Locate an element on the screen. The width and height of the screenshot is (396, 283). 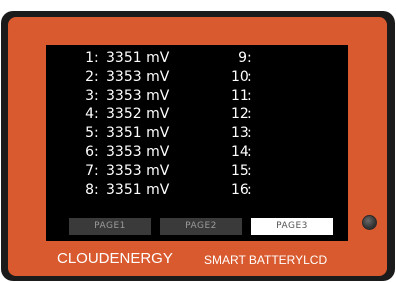
cell-index: 11 is located at coordinates (240, 95).